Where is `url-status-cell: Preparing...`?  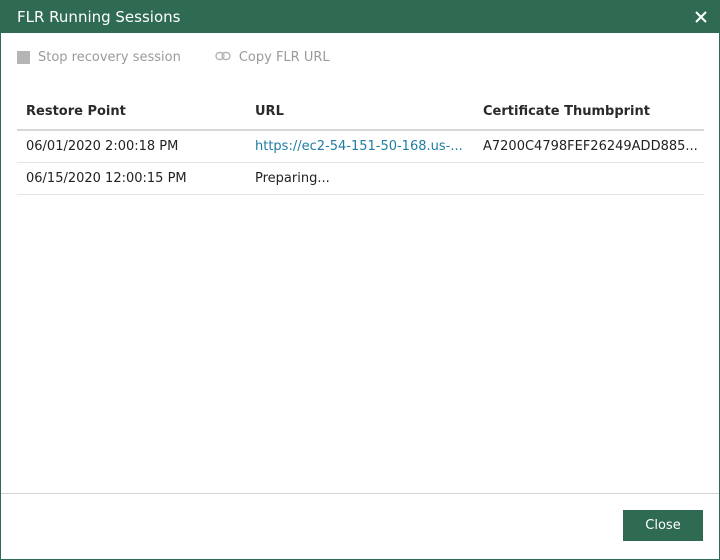
url-status-cell: Preparing... is located at coordinates (292, 178).